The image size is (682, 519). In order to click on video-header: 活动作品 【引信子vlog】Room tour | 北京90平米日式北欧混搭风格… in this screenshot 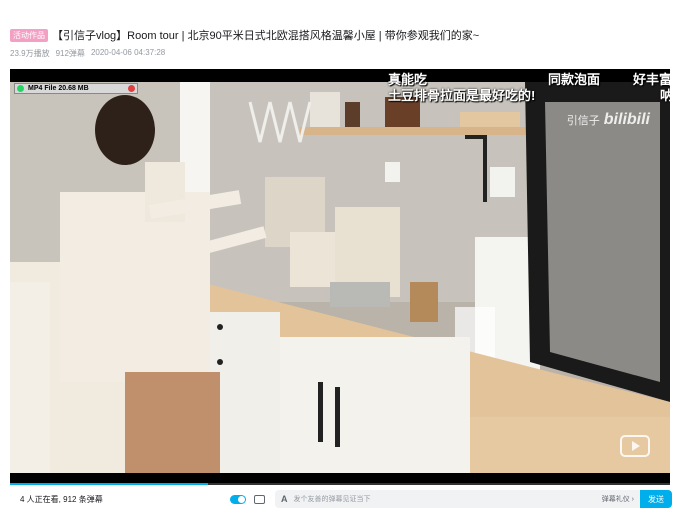, I will do `click(340, 42)`.